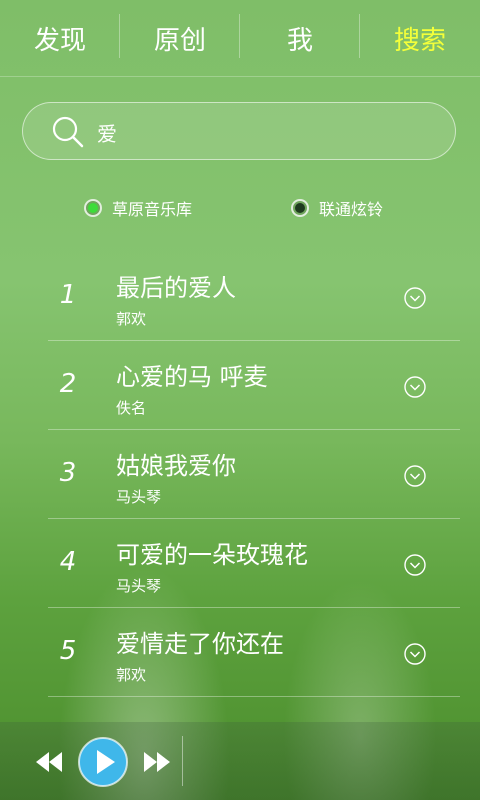 Image resolution: width=480 pixels, height=800 pixels. What do you see at coordinates (240, 76) in the screenshot?
I see `tab-bar-divider` at bounding box center [240, 76].